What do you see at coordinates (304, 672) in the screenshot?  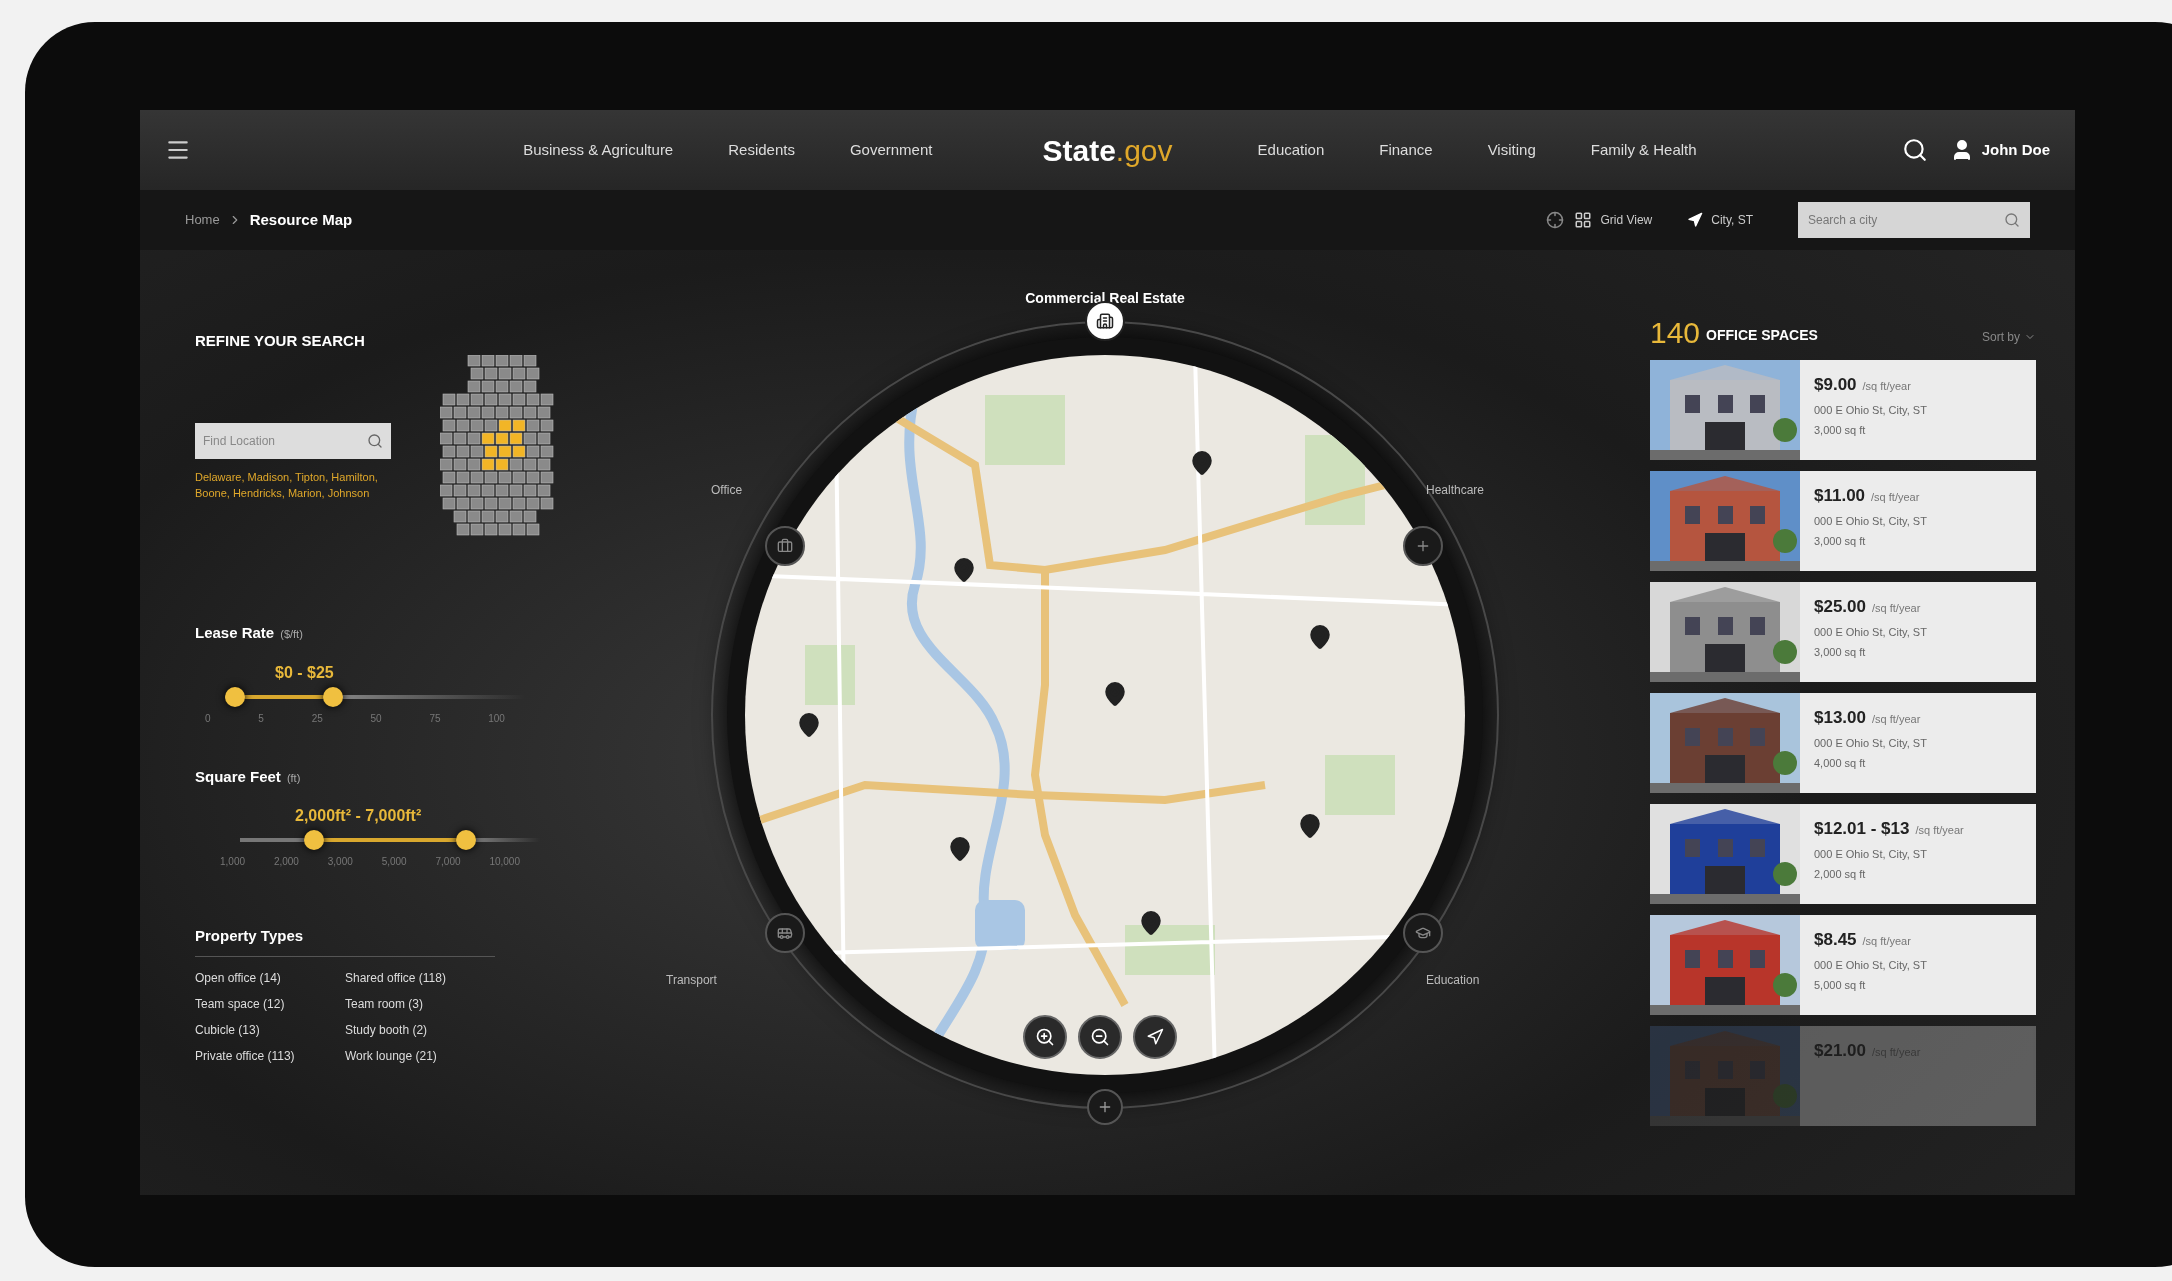 I see `slider-reading: $0 - $25` at bounding box center [304, 672].